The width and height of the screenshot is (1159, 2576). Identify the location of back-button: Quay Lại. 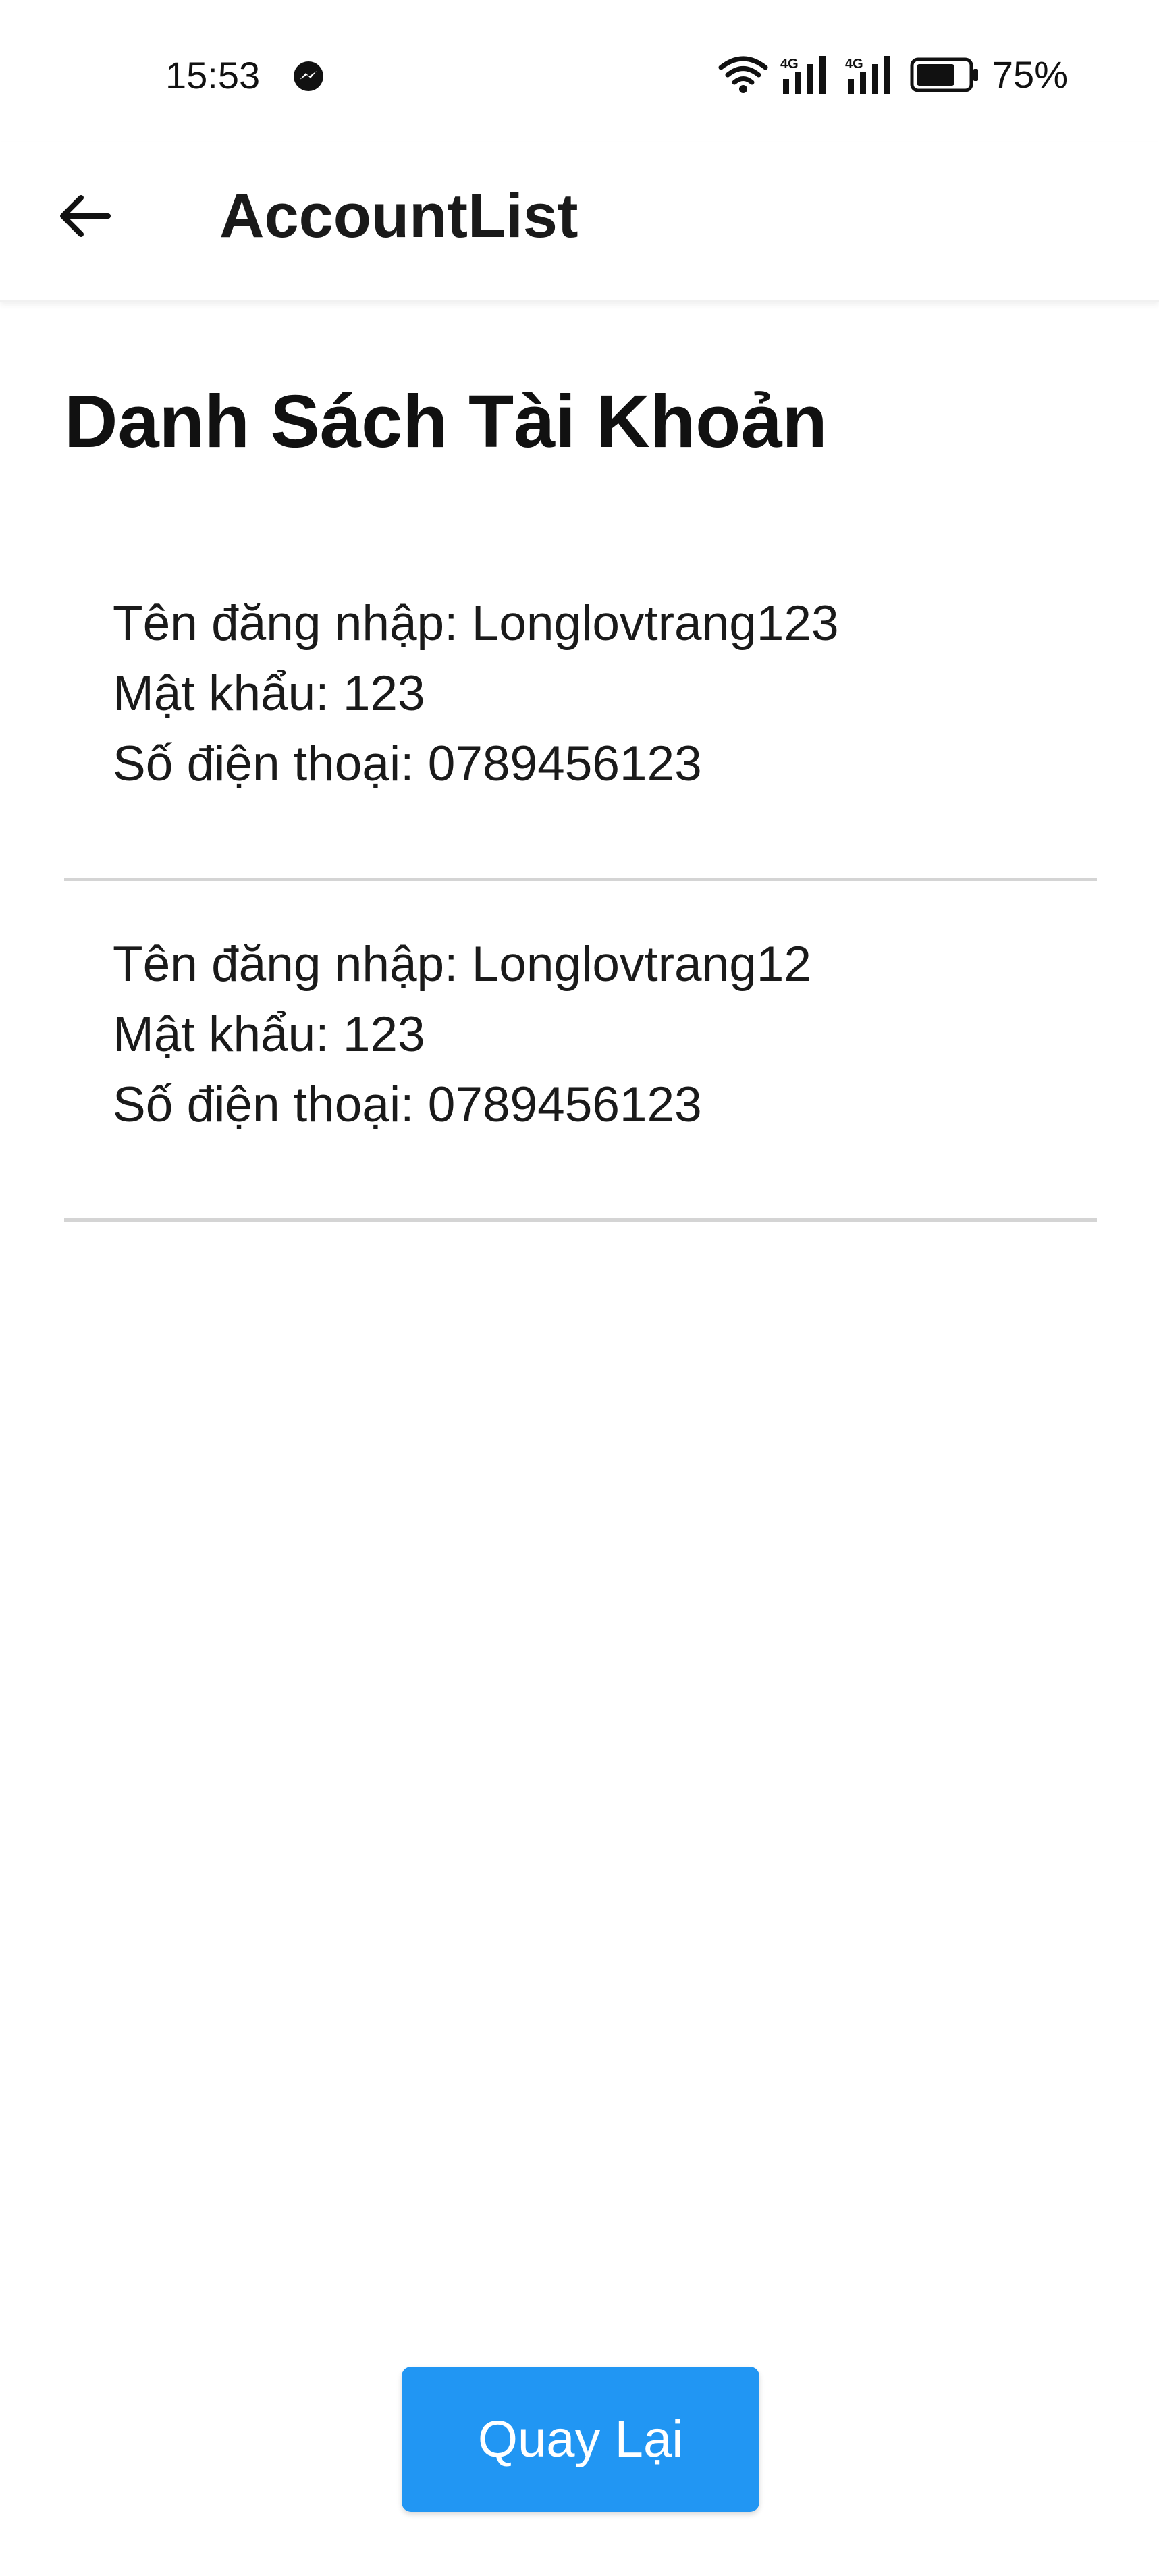
(580, 2440).